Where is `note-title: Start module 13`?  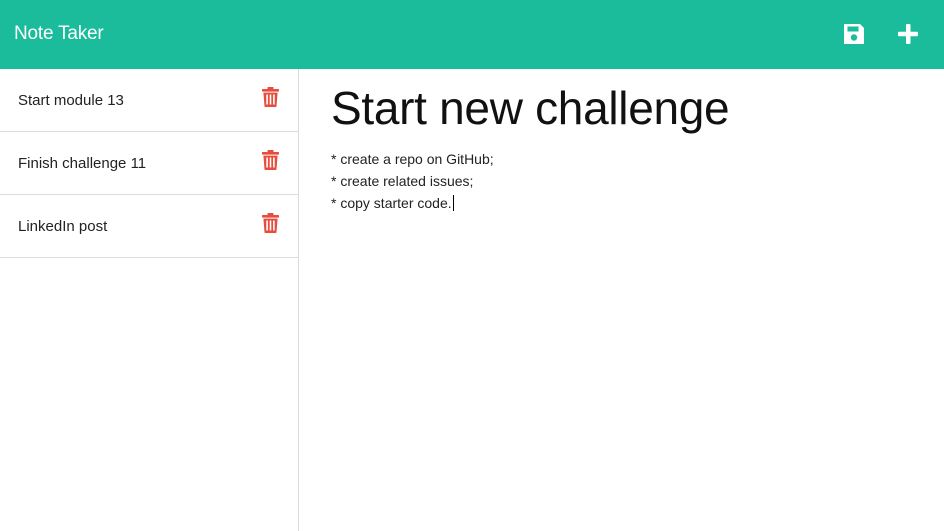 note-title: Start module 13 is located at coordinates (71, 100).